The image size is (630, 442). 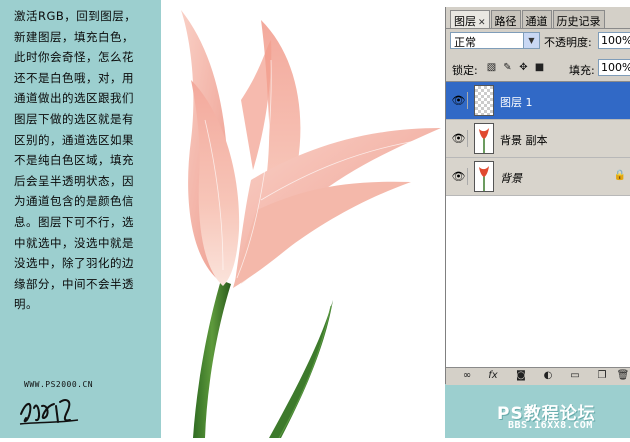 I want to click on panel-tabs: 图层 ✕ 路径 通道 历史记录, so click(x=528, y=19).